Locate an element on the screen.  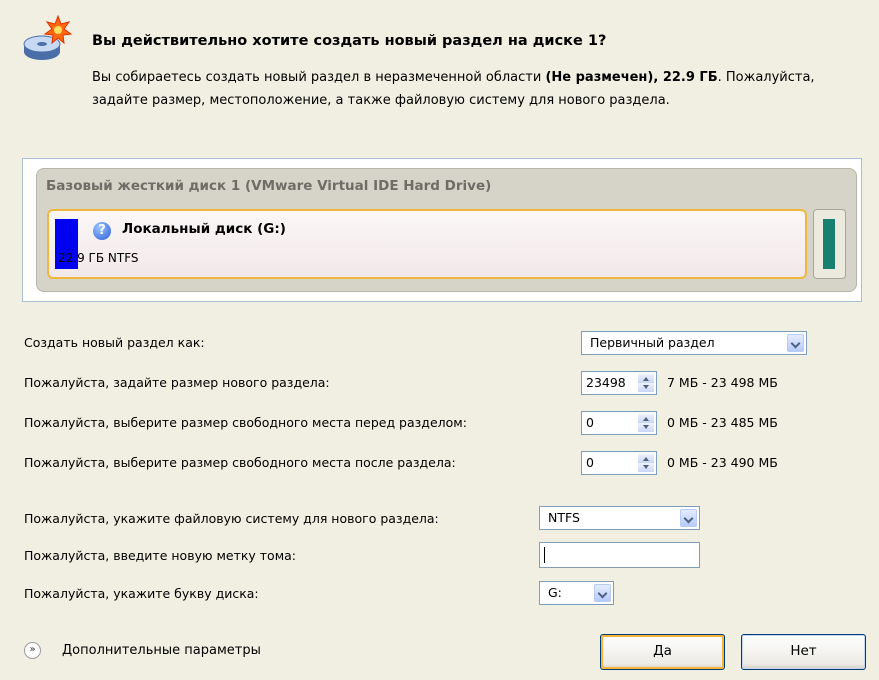
size-stepper: 23498 is located at coordinates (619, 383).